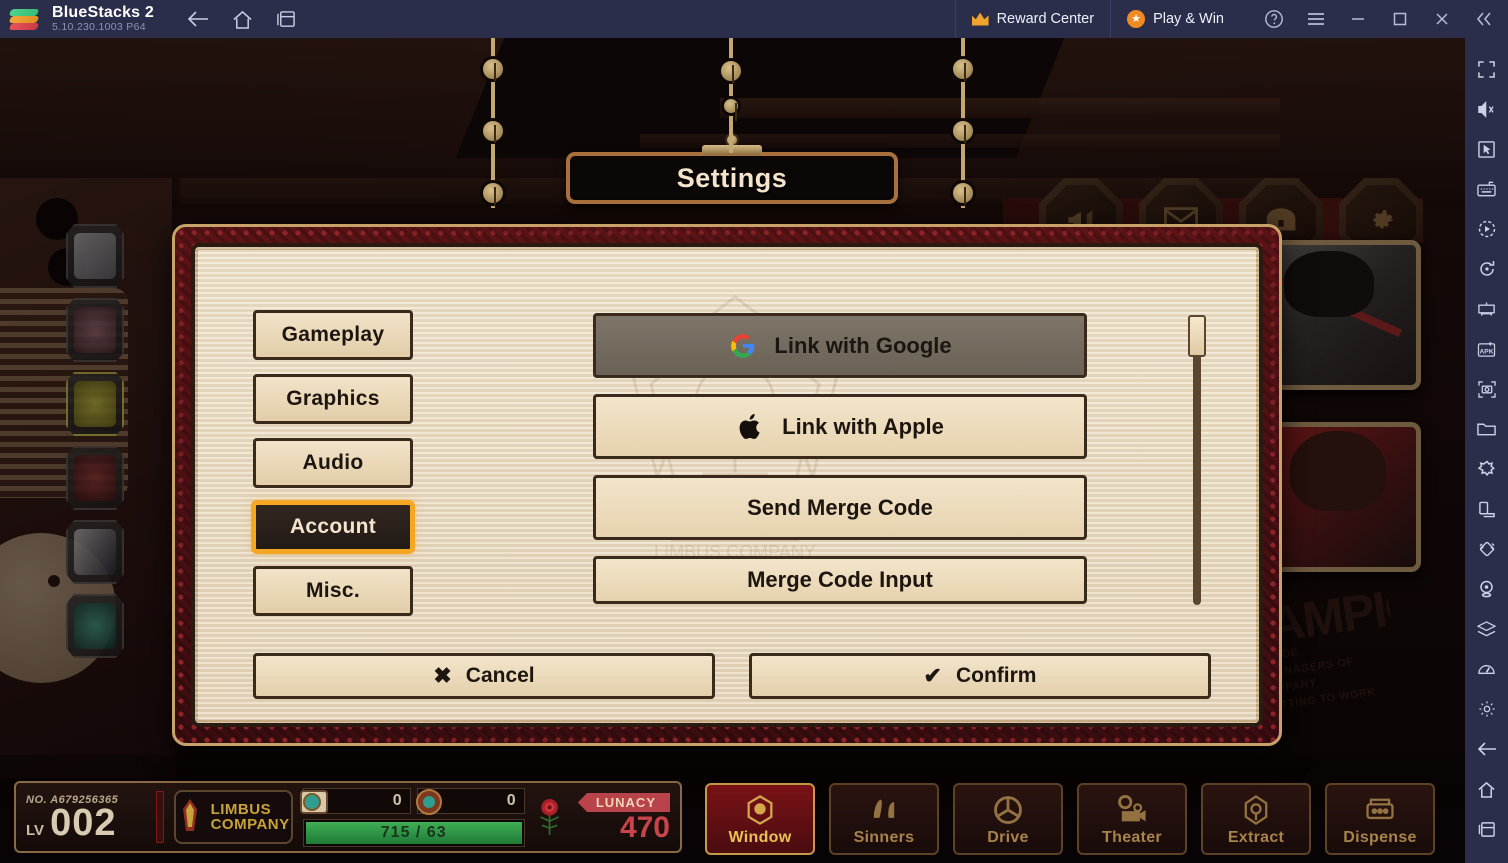  What do you see at coordinates (1487, 509) in the screenshot?
I see `device-profile-icon` at bounding box center [1487, 509].